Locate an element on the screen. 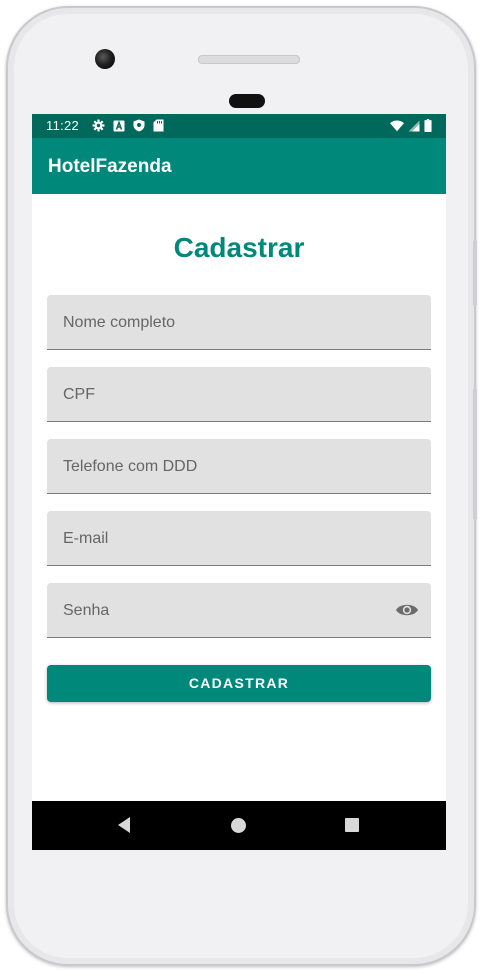 Image resolution: width=490 pixels, height=970 pixels. full-name-placeholder: Nome completo is located at coordinates (119, 322).